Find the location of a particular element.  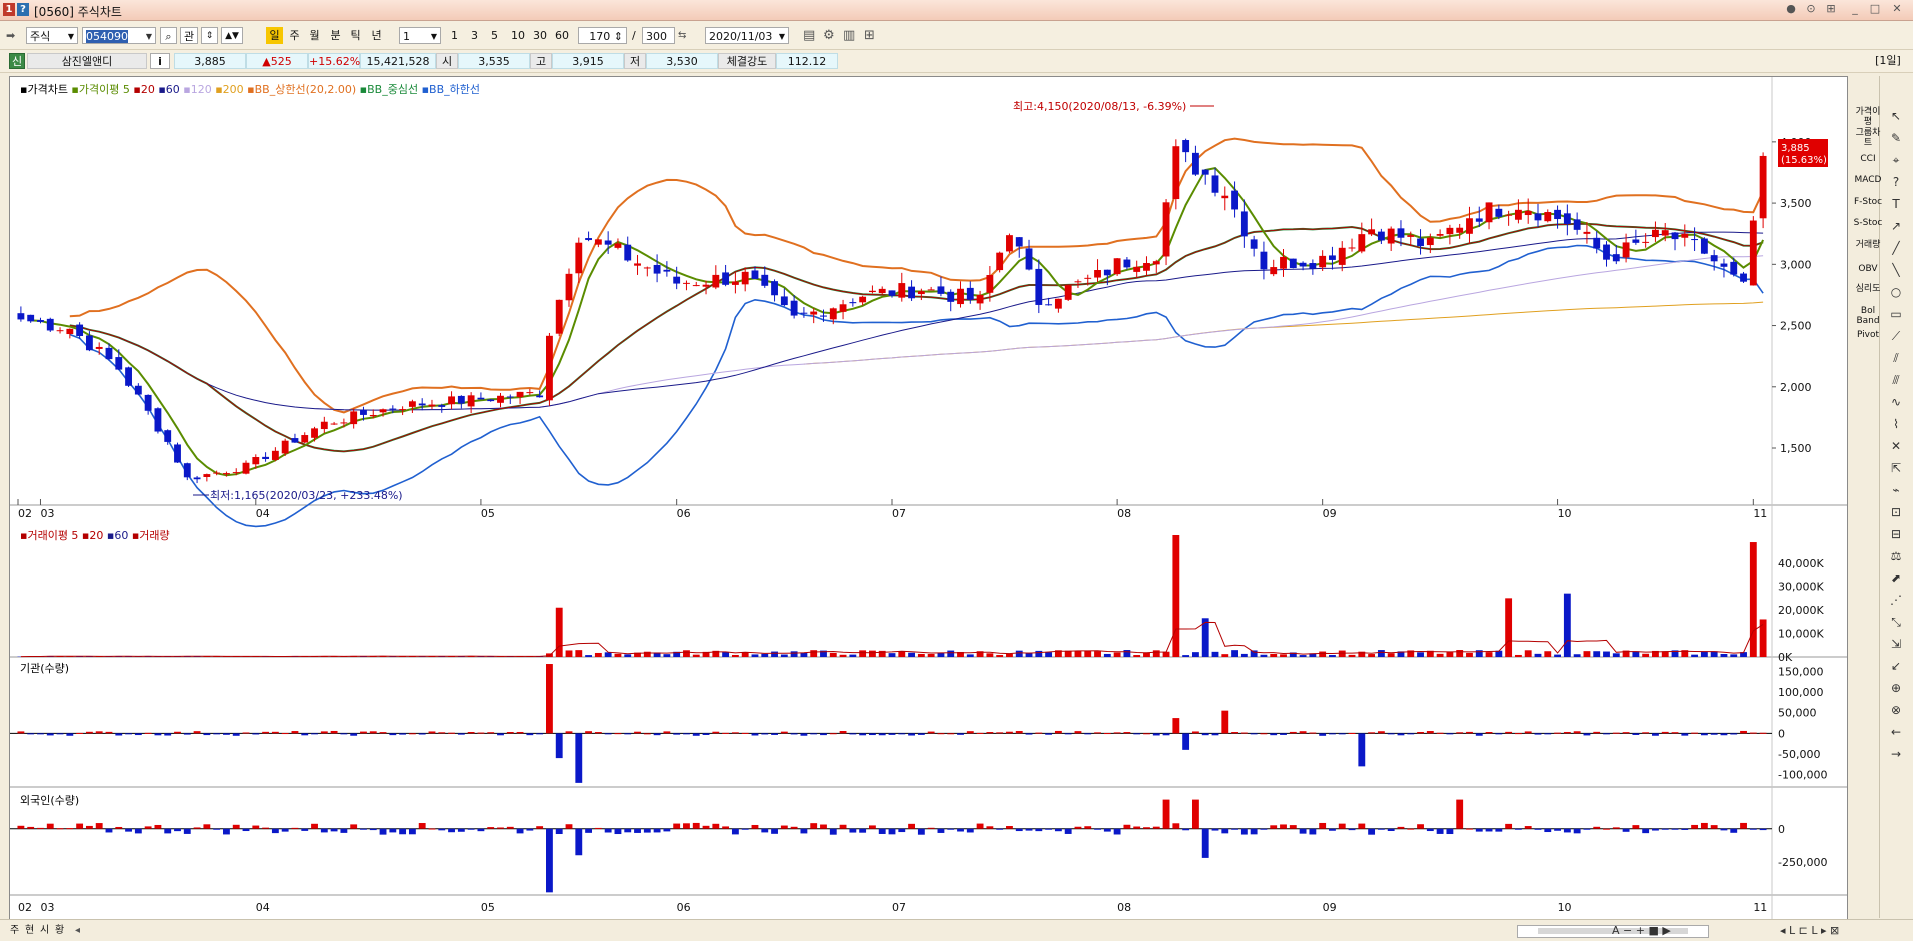

arrow-icon: ➡ is located at coordinates (15, 35).